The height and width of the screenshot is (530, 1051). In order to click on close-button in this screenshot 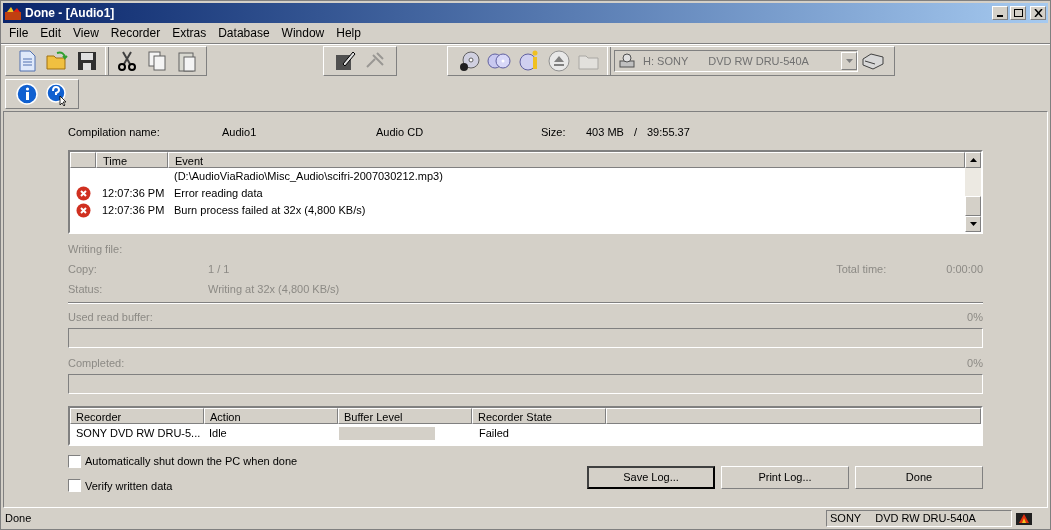, I will do `click(1038, 13)`.